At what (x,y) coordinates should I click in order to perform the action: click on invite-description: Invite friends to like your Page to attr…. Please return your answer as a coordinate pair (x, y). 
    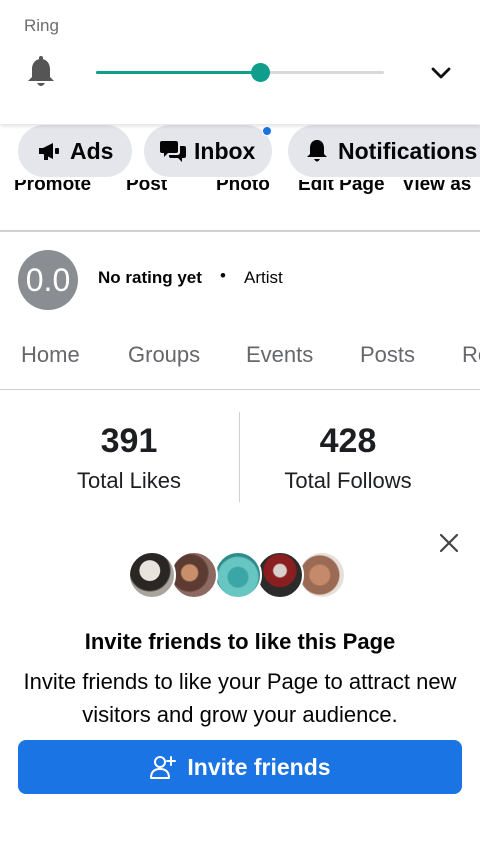
    Looking at the image, I should click on (240, 698).